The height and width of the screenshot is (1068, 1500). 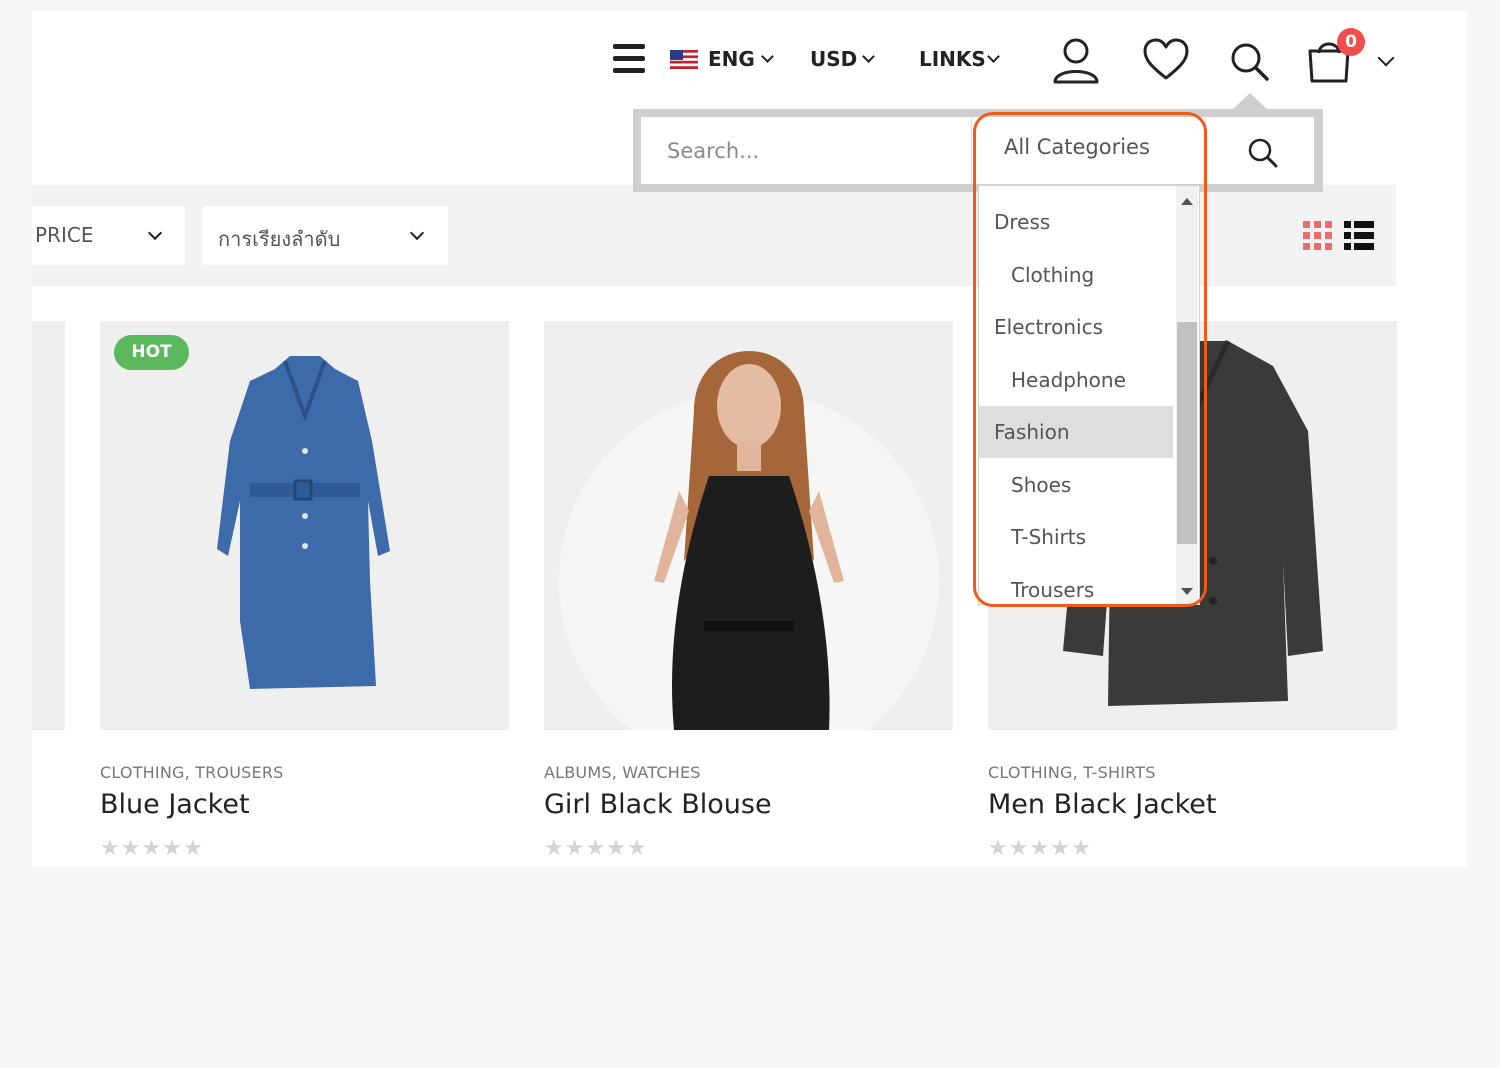 I want to click on hot-badge: HOT, so click(x=151, y=352).